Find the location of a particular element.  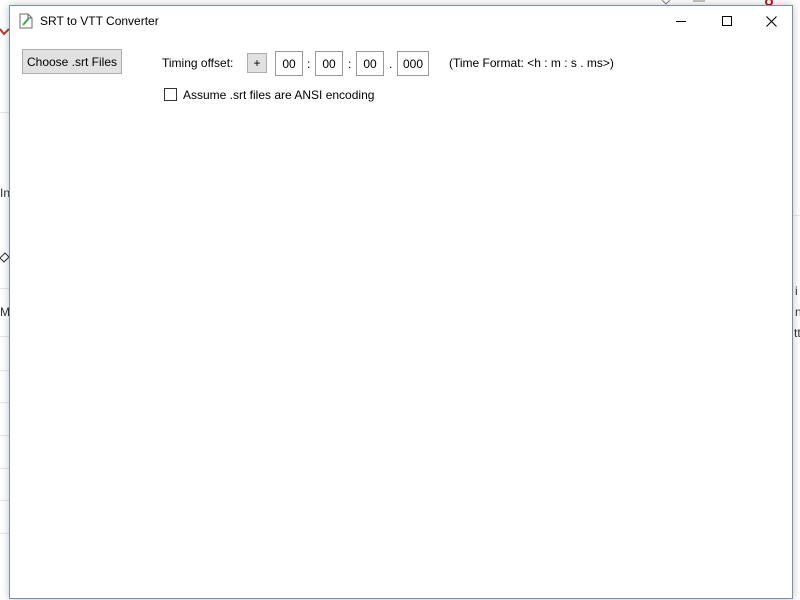

ansi-encoding-label: Assume .srt files are ANSI encoding is located at coordinates (278, 95).